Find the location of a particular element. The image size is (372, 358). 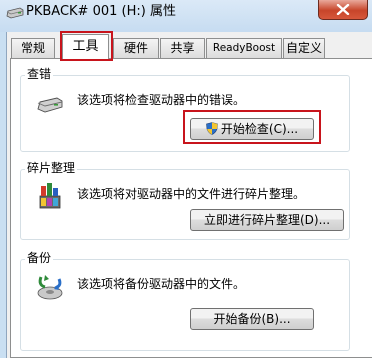

group-description: 该选项将备份驱动器中的文件。 is located at coordinates (161, 284).